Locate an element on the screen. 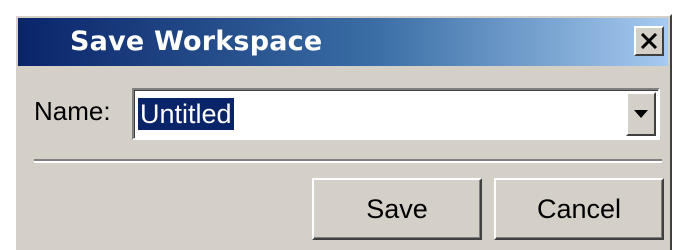 The image size is (676, 250). save-button: Save is located at coordinates (397, 209).